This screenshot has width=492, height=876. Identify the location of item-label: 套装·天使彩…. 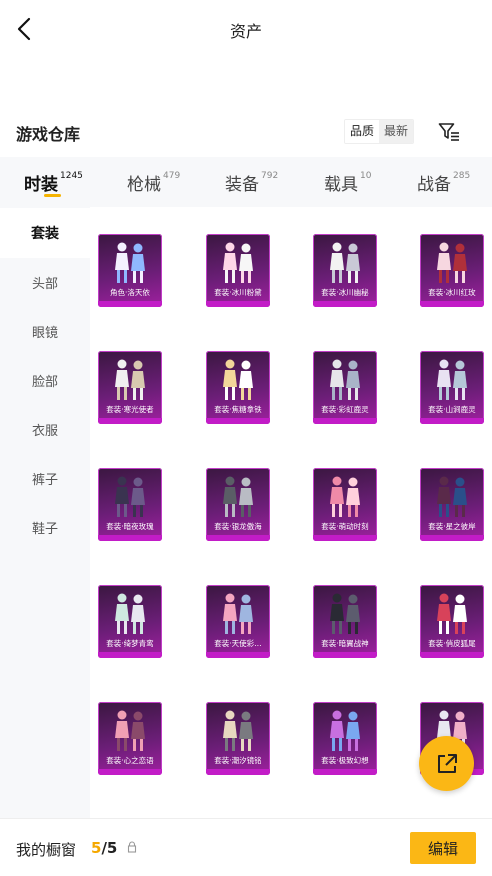
(238, 643).